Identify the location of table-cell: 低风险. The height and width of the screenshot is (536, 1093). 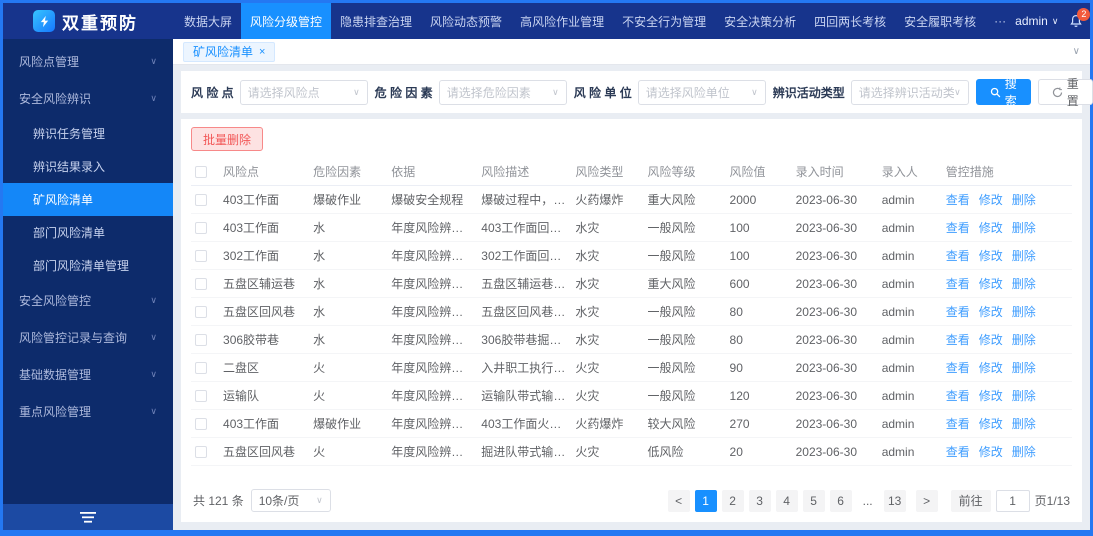
(684, 451).